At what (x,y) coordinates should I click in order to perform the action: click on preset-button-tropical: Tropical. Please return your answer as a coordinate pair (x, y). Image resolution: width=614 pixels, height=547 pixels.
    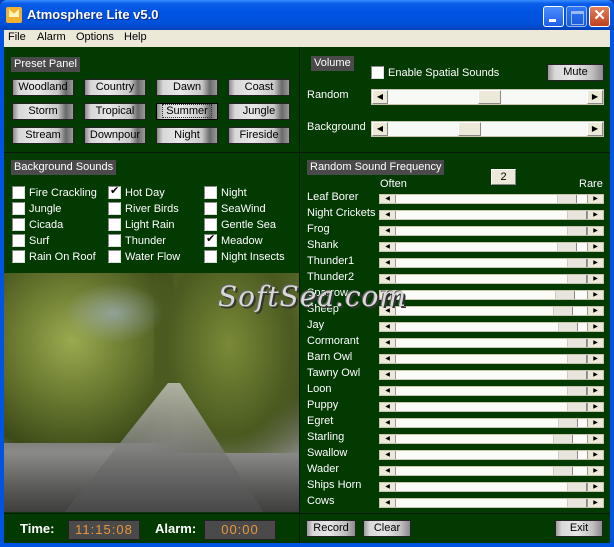
    Looking at the image, I should click on (115, 111).